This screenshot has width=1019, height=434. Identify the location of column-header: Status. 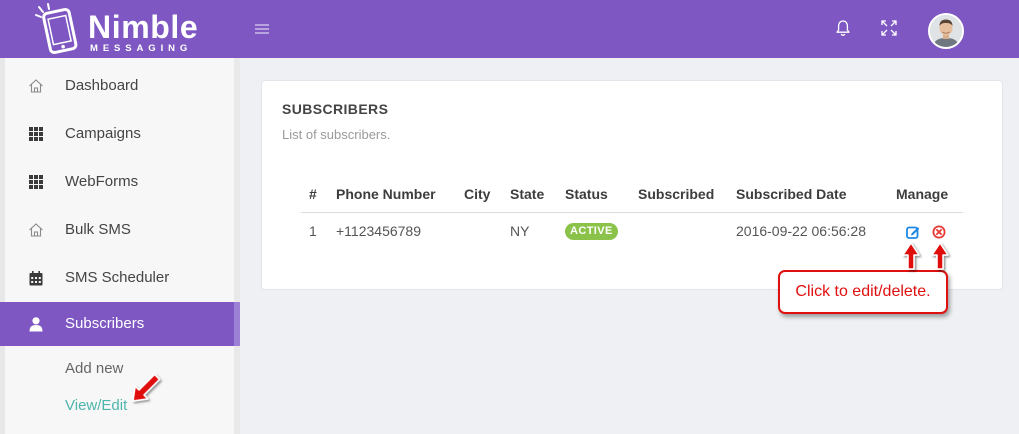
(593, 194).